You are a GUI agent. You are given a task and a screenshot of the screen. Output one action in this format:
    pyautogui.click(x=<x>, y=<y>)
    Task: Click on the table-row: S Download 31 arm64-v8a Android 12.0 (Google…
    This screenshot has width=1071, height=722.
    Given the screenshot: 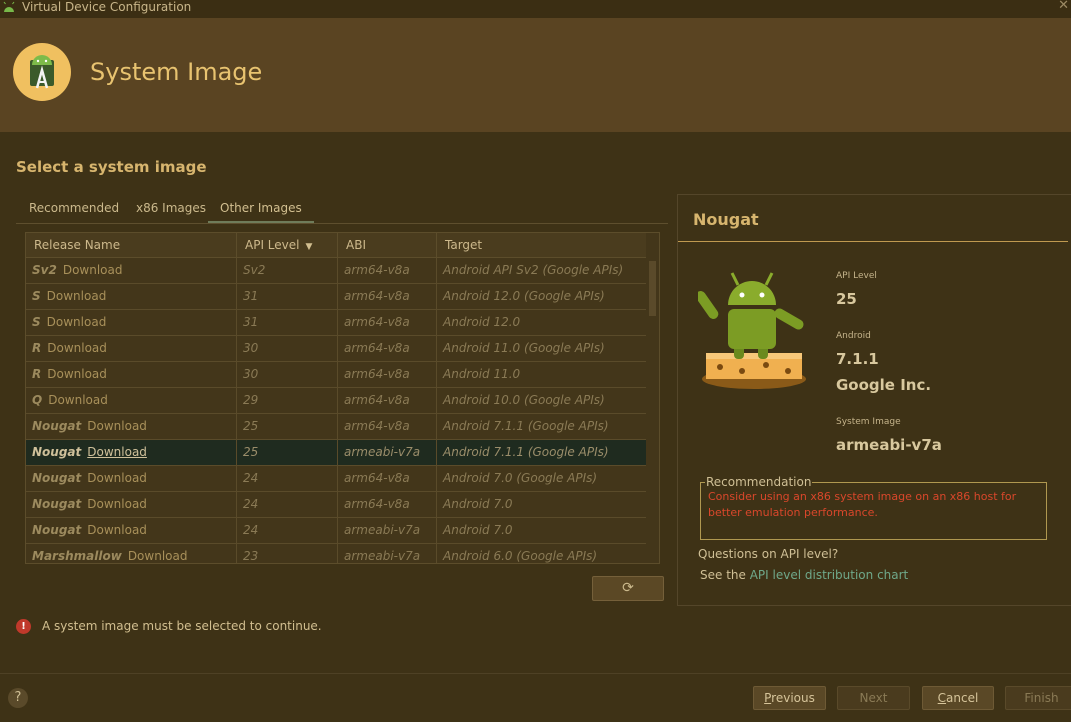 What is the action you would take?
    pyautogui.click(x=336, y=297)
    